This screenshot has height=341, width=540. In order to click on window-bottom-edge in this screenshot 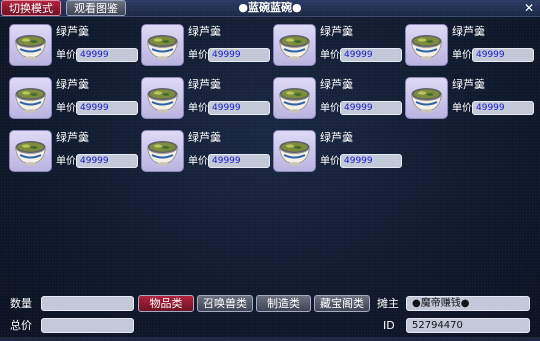, I will do `click(270, 339)`.